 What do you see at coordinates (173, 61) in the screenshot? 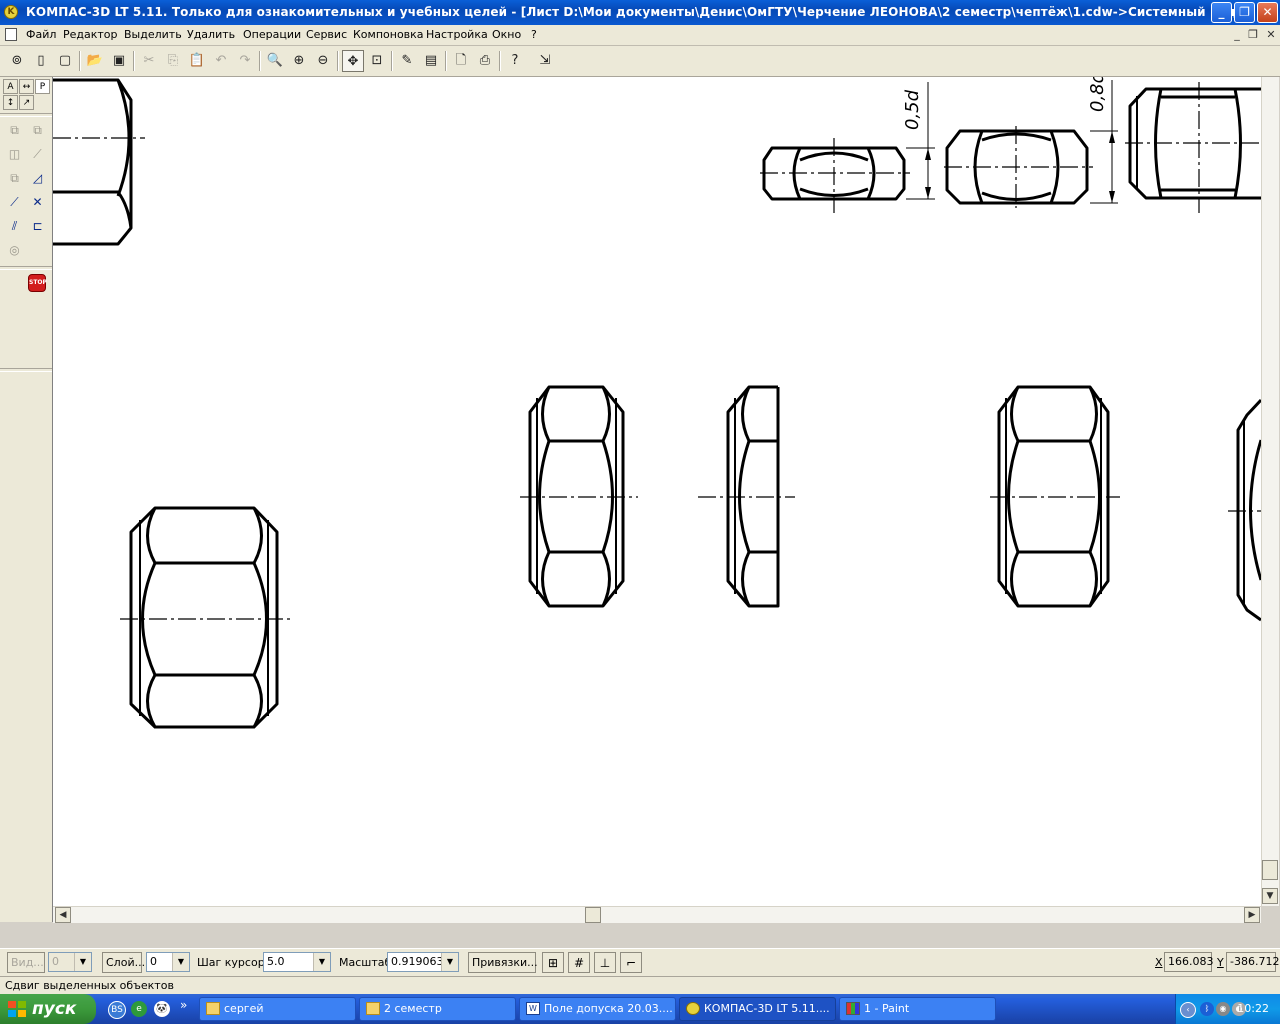
I see `copy-icon: ⎘` at bounding box center [173, 61].